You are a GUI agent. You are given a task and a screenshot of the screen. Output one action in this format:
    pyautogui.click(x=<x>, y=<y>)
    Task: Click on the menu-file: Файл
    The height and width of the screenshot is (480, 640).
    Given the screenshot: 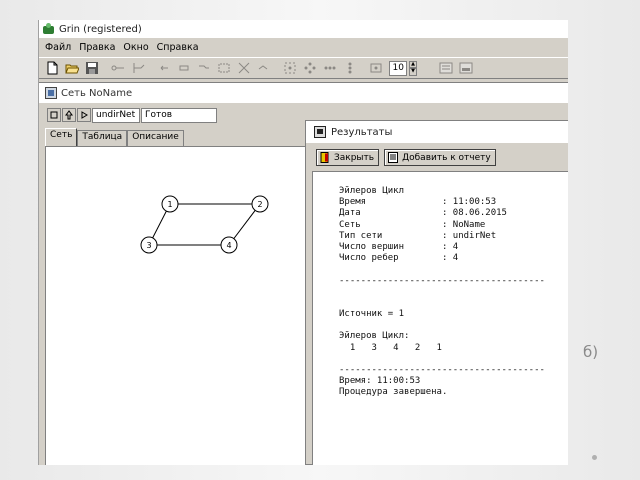 What is the action you would take?
    pyautogui.click(x=58, y=47)
    